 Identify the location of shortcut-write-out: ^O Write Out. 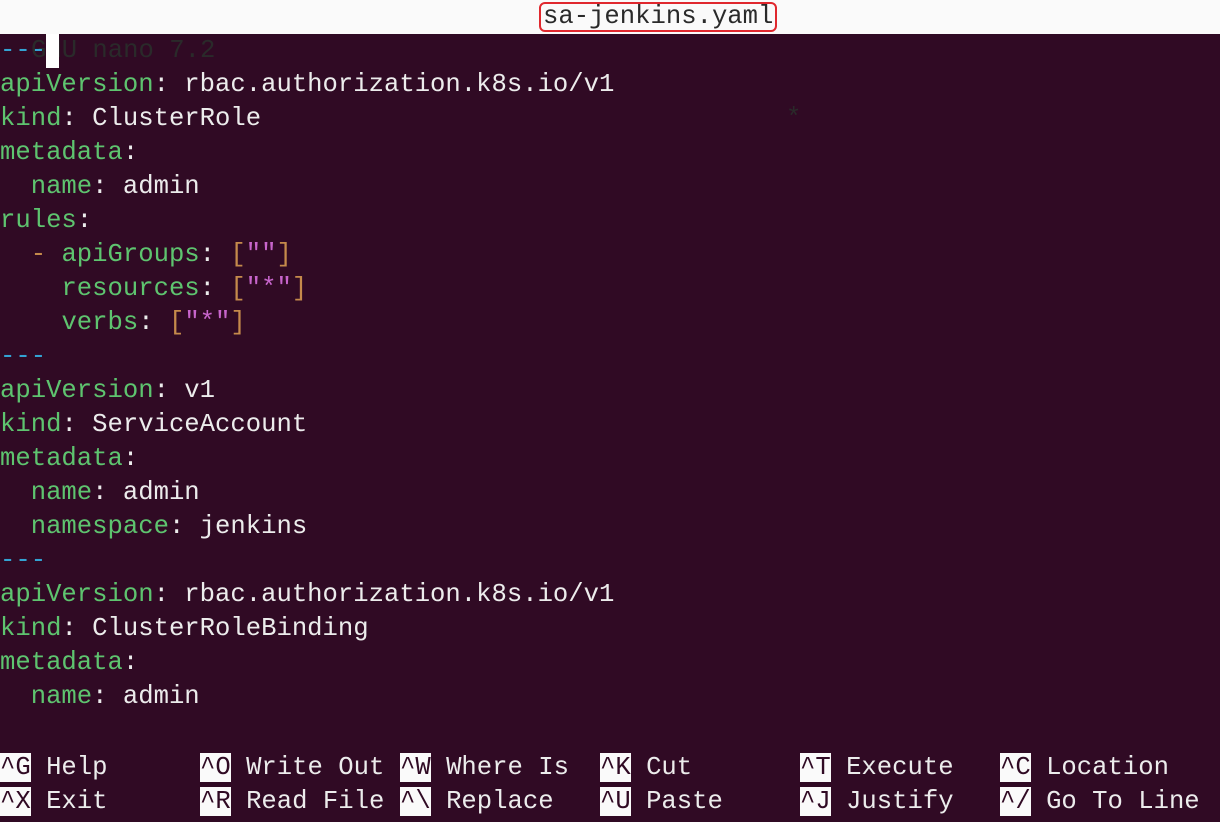
(292, 768).